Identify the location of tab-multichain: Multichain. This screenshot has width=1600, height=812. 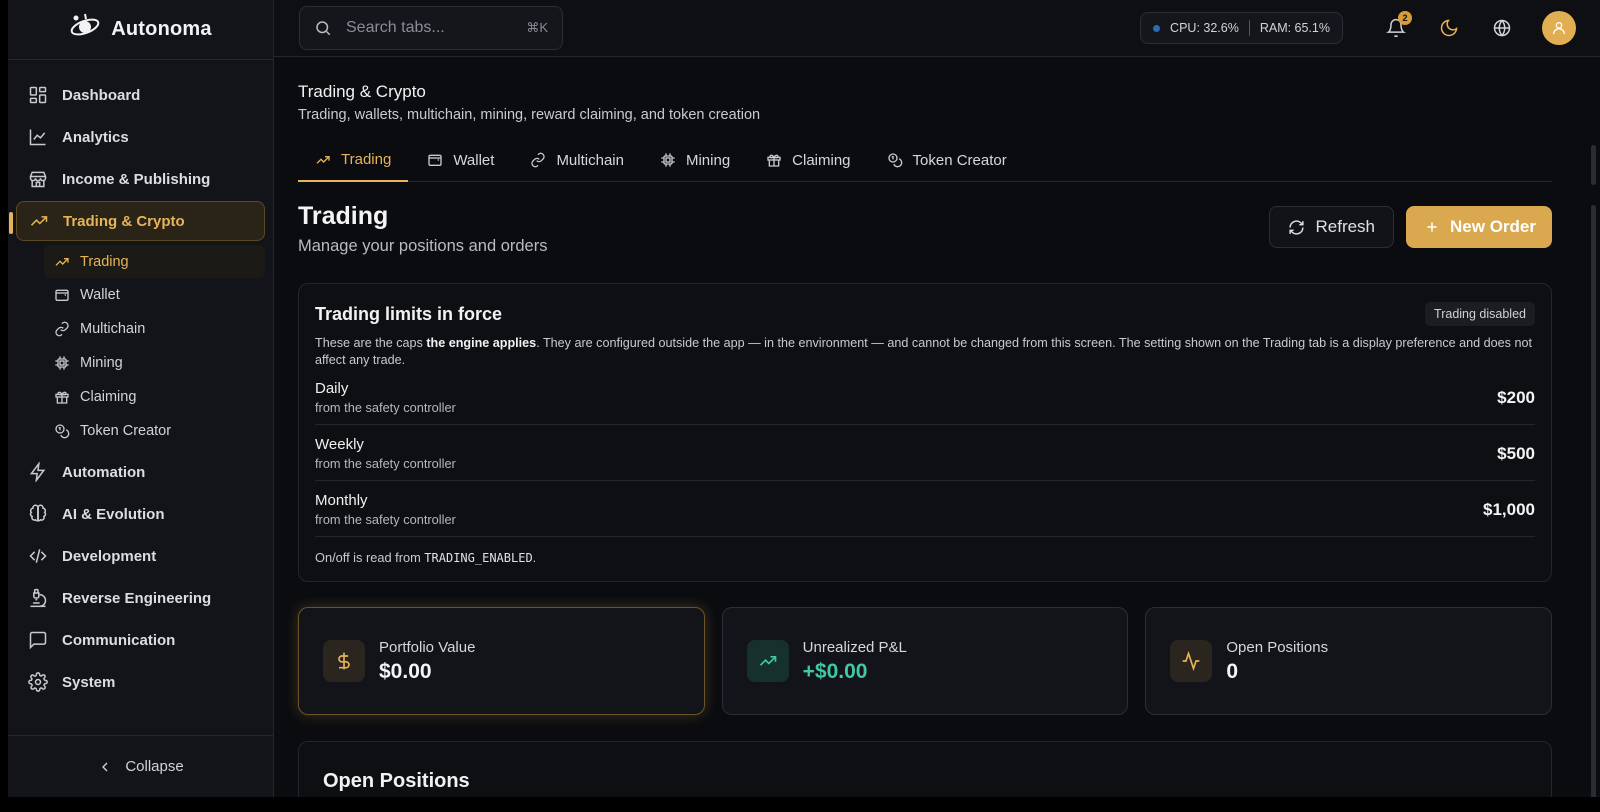
(577, 160).